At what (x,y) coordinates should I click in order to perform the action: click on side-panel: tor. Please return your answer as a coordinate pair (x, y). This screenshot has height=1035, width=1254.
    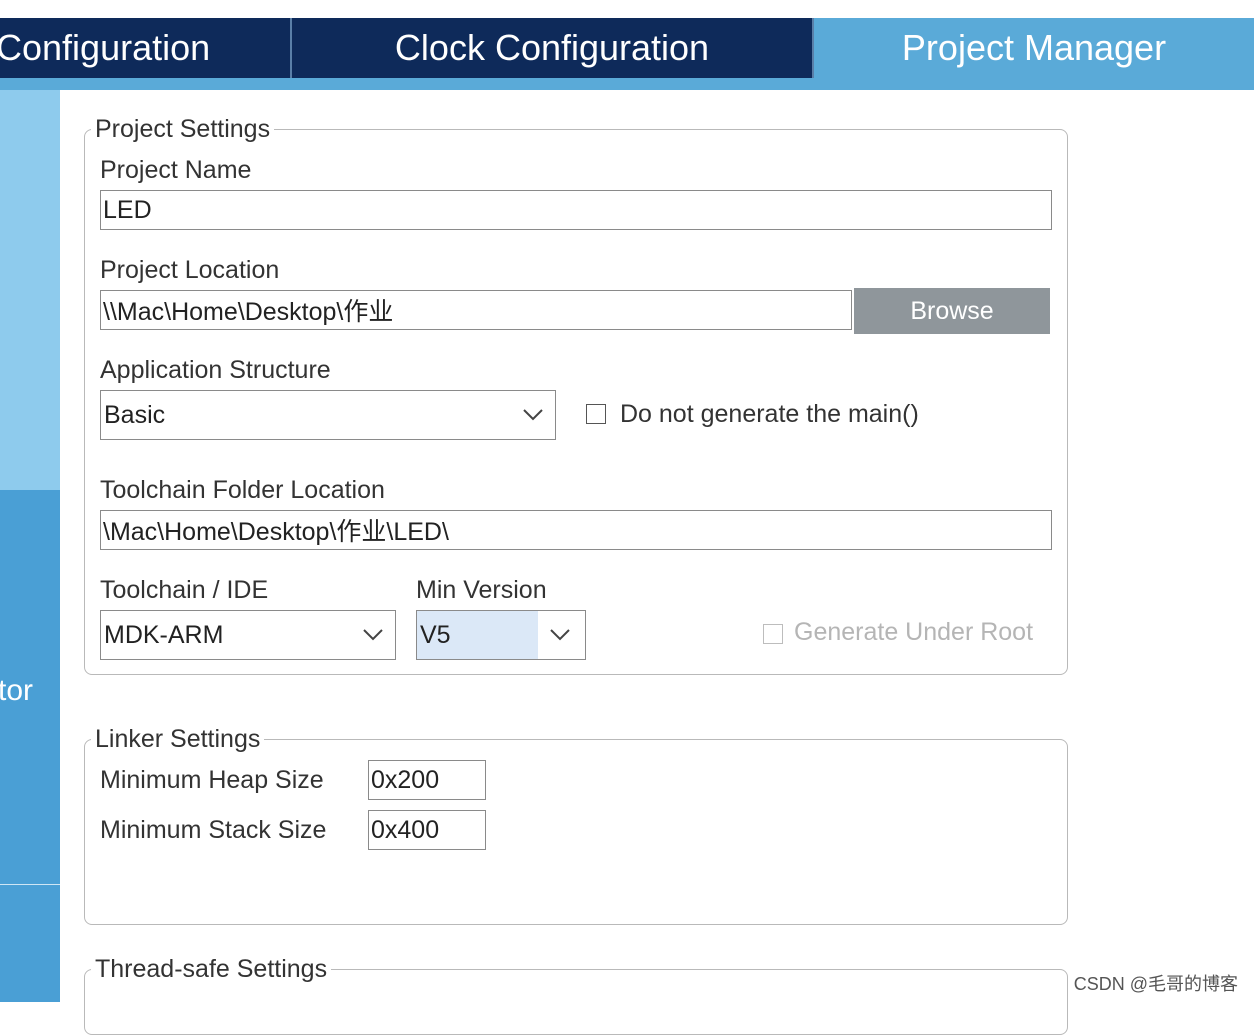
    Looking at the image, I should click on (30, 546).